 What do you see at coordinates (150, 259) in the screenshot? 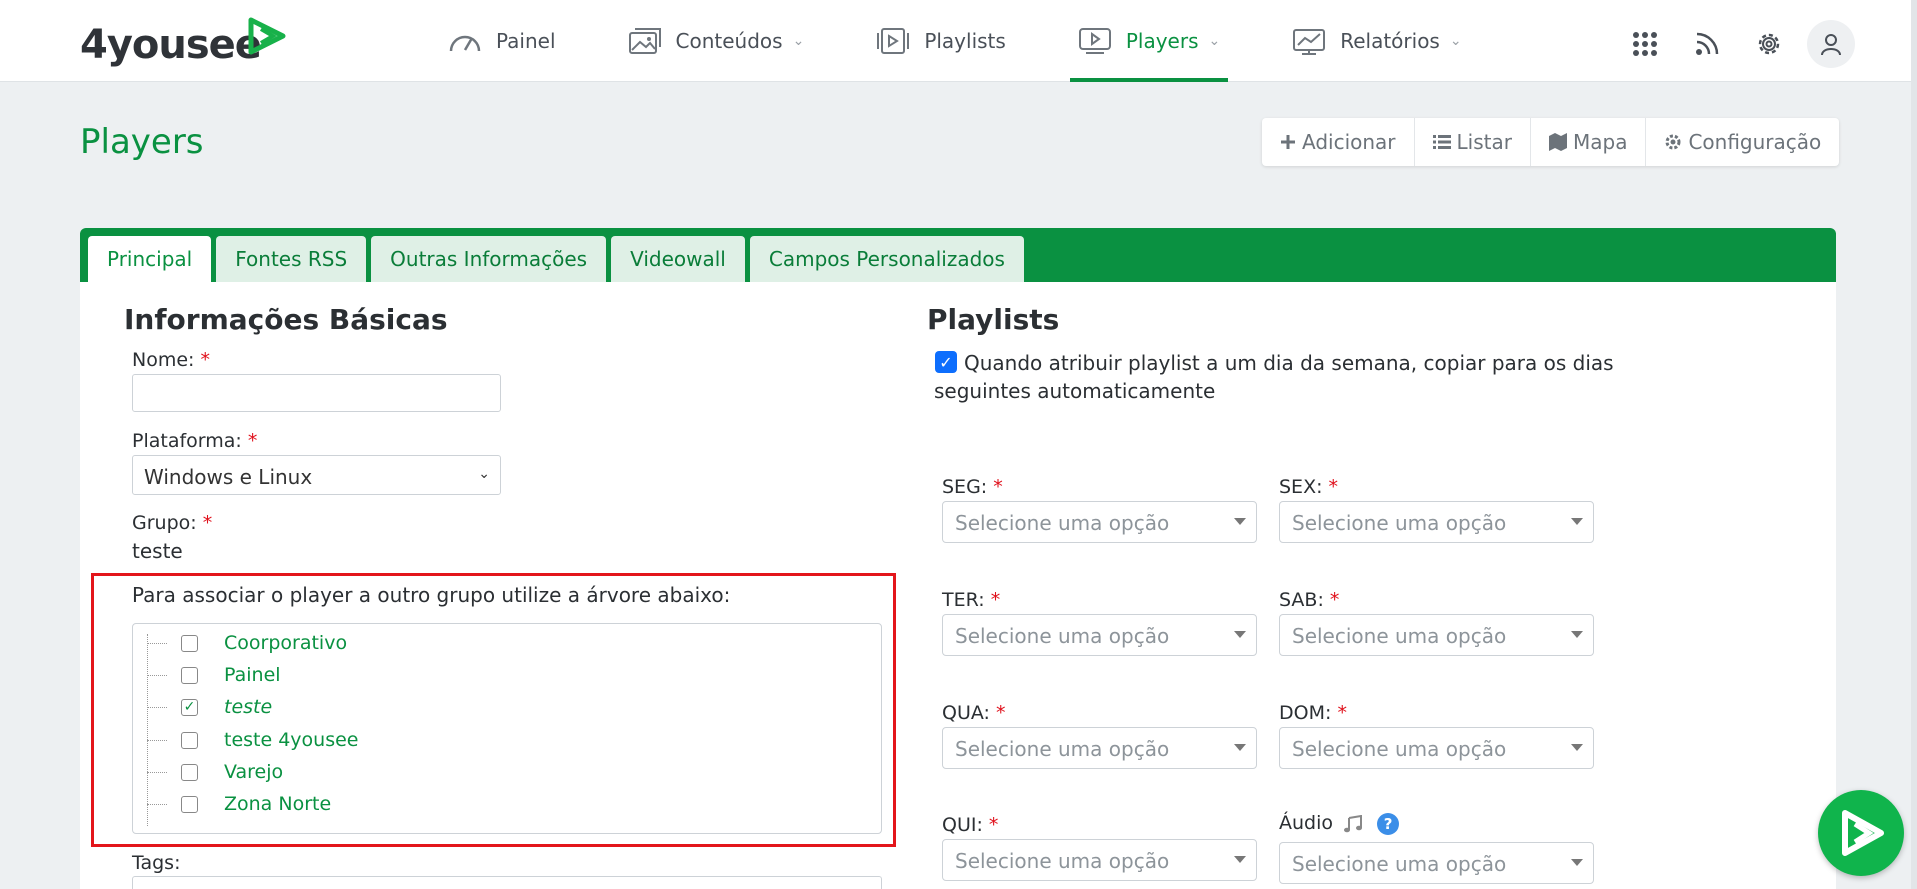
I see `tab-principal: Principal` at bounding box center [150, 259].